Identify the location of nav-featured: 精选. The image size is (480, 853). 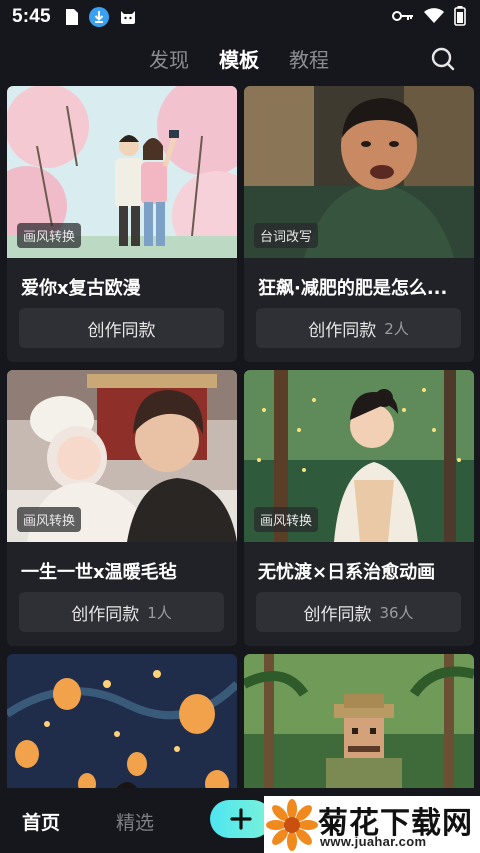
(135, 821).